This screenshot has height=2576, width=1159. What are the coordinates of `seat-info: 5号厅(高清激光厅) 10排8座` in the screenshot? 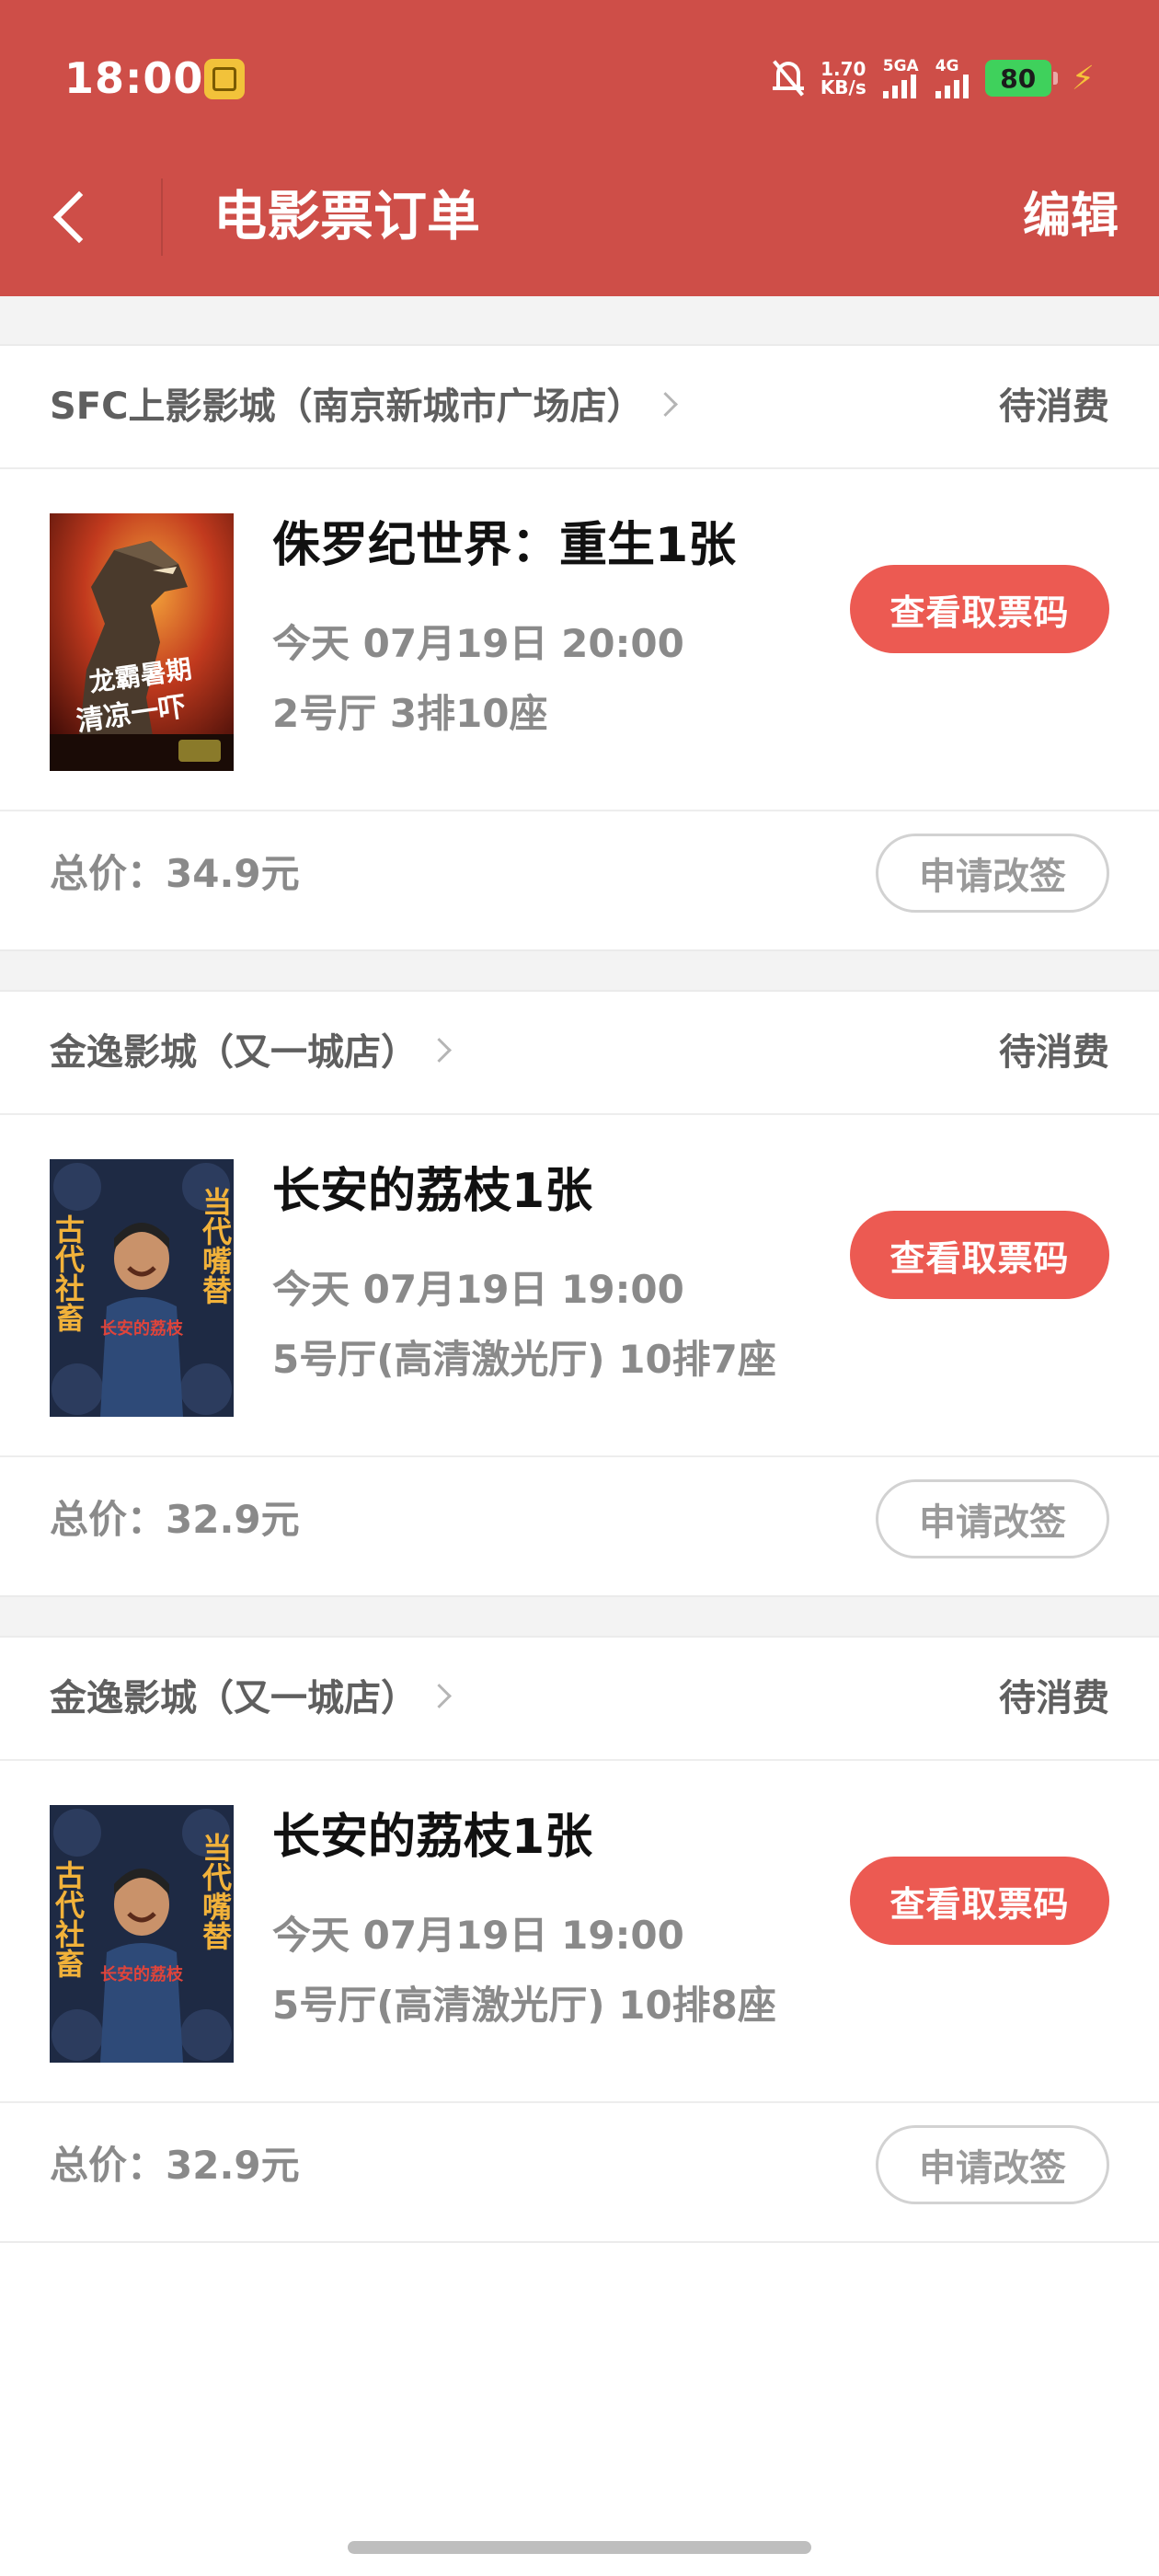 It's located at (524, 2005).